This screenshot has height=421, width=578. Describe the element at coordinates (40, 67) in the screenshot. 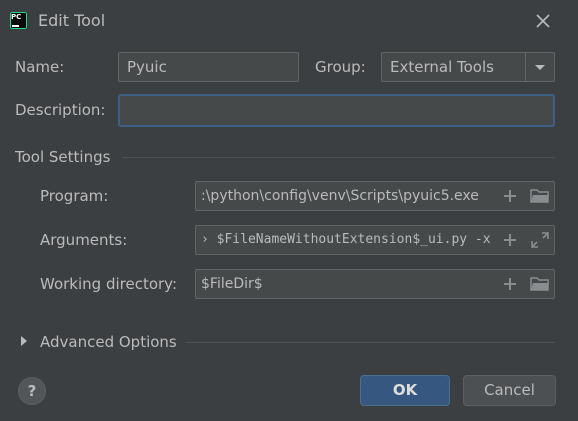

I see `name-label: Name:` at that location.